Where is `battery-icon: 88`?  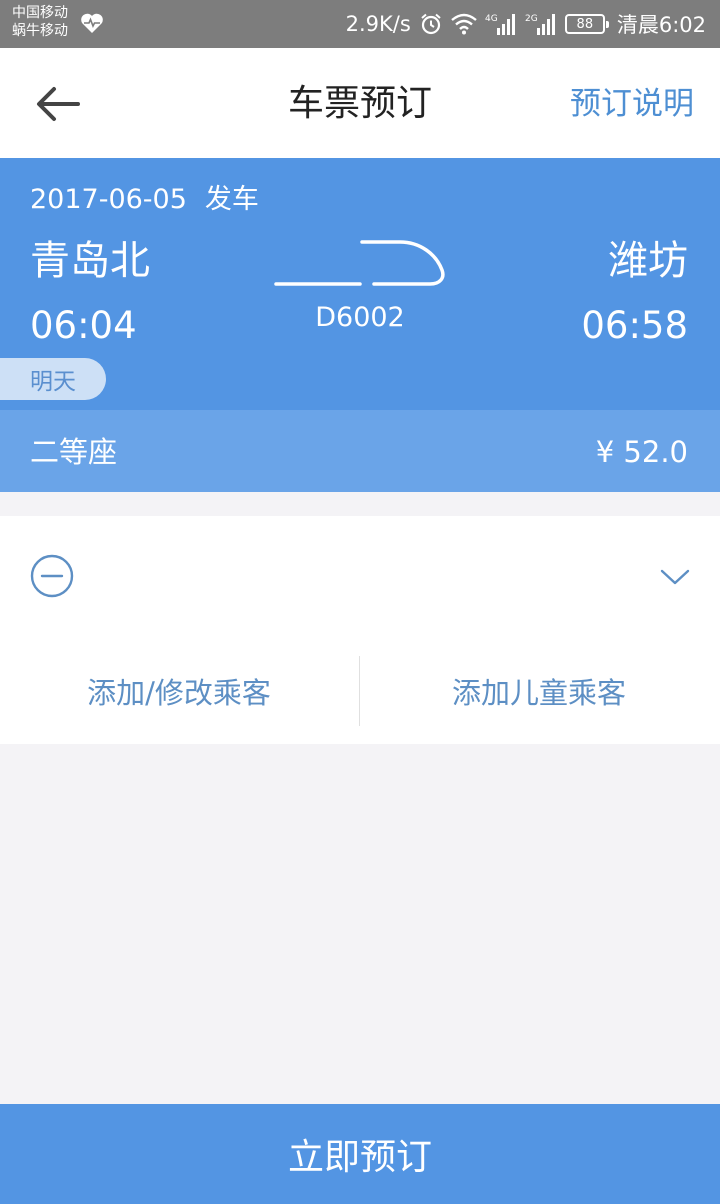 battery-icon: 88 is located at coordinates (586, 24).